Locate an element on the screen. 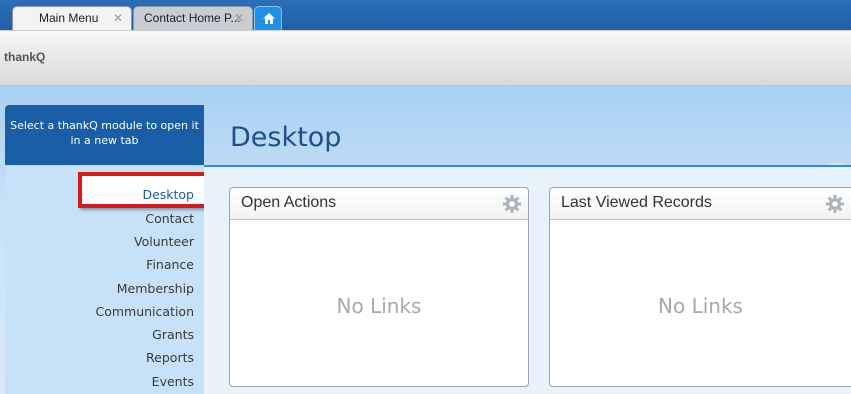  home-icon is located at coordinates (269, 18).